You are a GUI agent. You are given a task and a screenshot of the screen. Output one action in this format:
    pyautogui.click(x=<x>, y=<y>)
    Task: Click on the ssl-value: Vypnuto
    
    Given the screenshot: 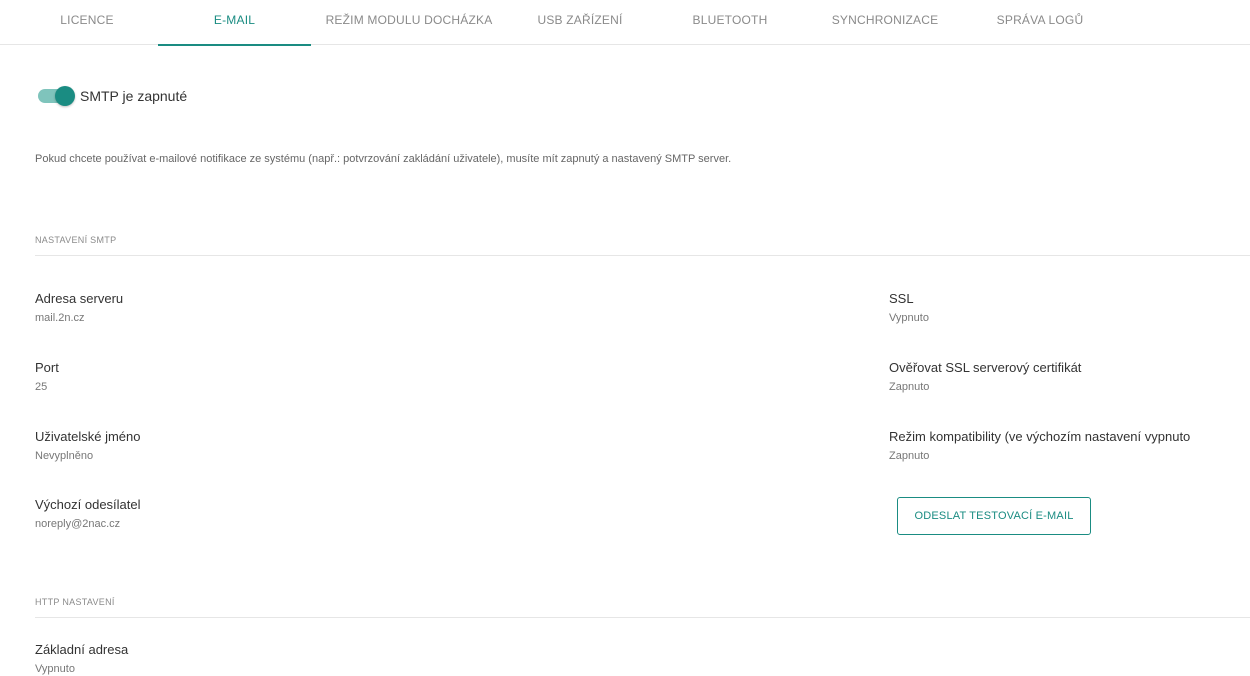 What is the action you would take?
    pyautogui.click(x=909, y=318)
    